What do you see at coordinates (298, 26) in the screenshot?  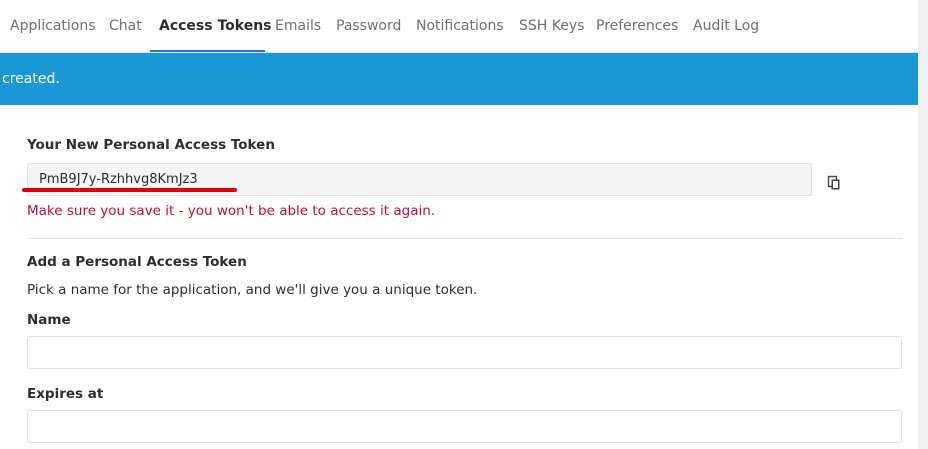 I see `tab-emails: Emails` at bounding box center [298, 26].